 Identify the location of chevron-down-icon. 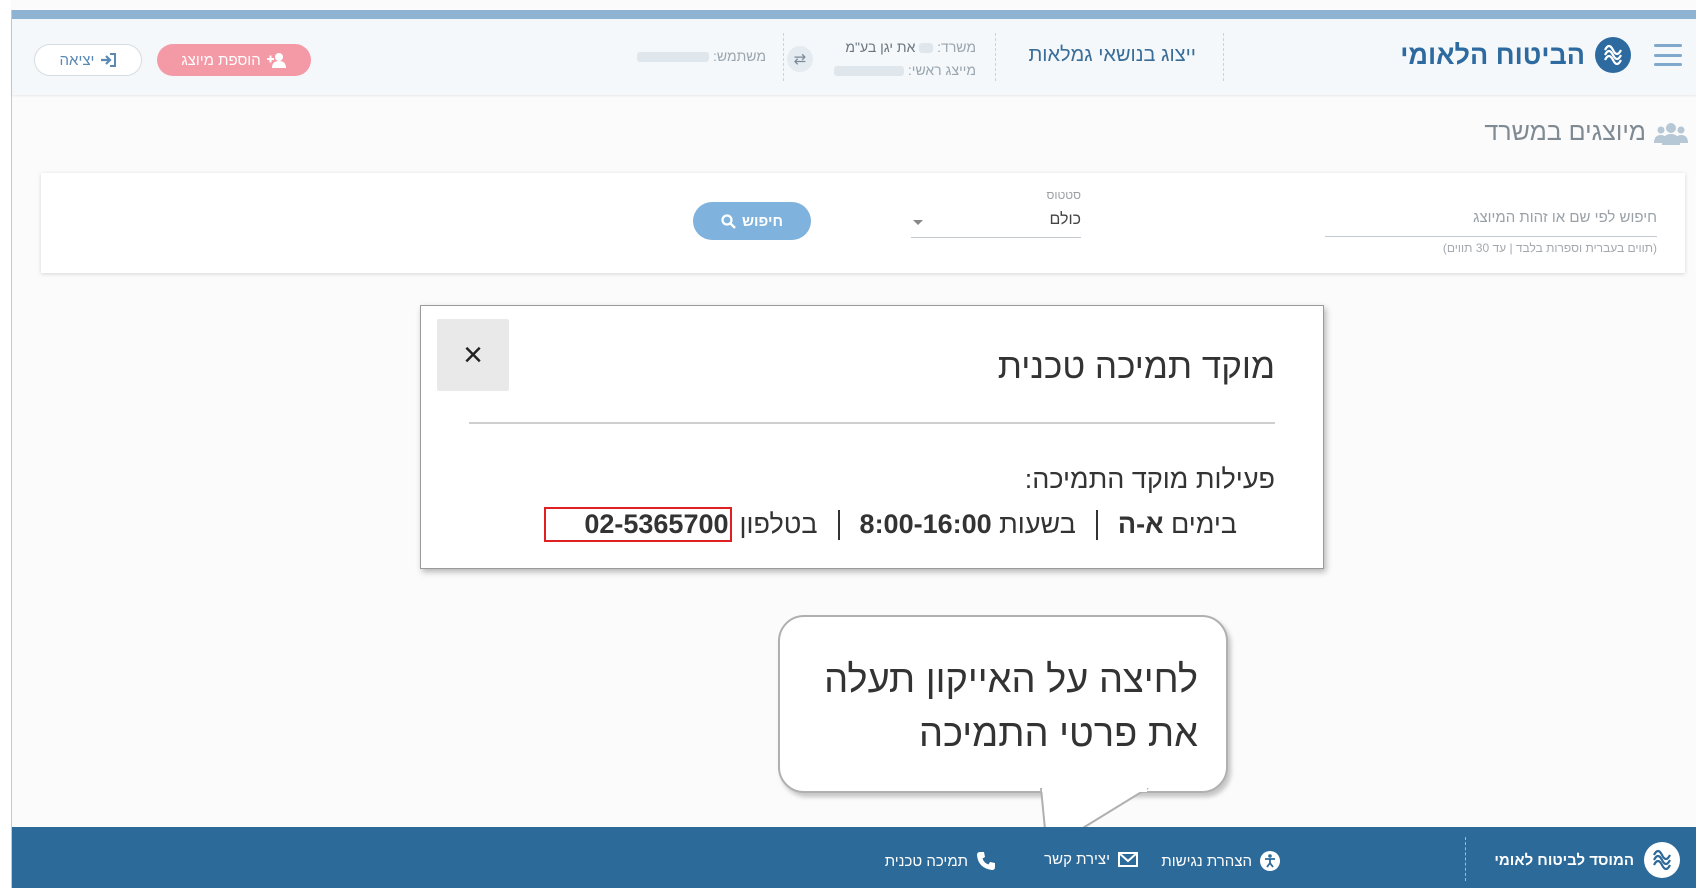
(918, 222).